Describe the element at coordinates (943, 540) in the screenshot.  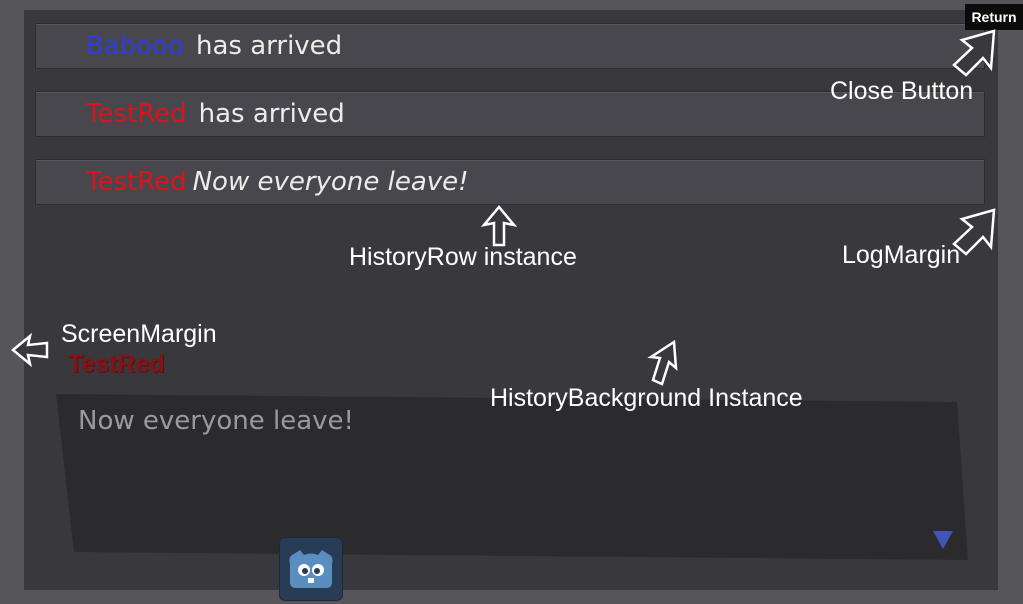
I see `triangle-down-icon` at that location.